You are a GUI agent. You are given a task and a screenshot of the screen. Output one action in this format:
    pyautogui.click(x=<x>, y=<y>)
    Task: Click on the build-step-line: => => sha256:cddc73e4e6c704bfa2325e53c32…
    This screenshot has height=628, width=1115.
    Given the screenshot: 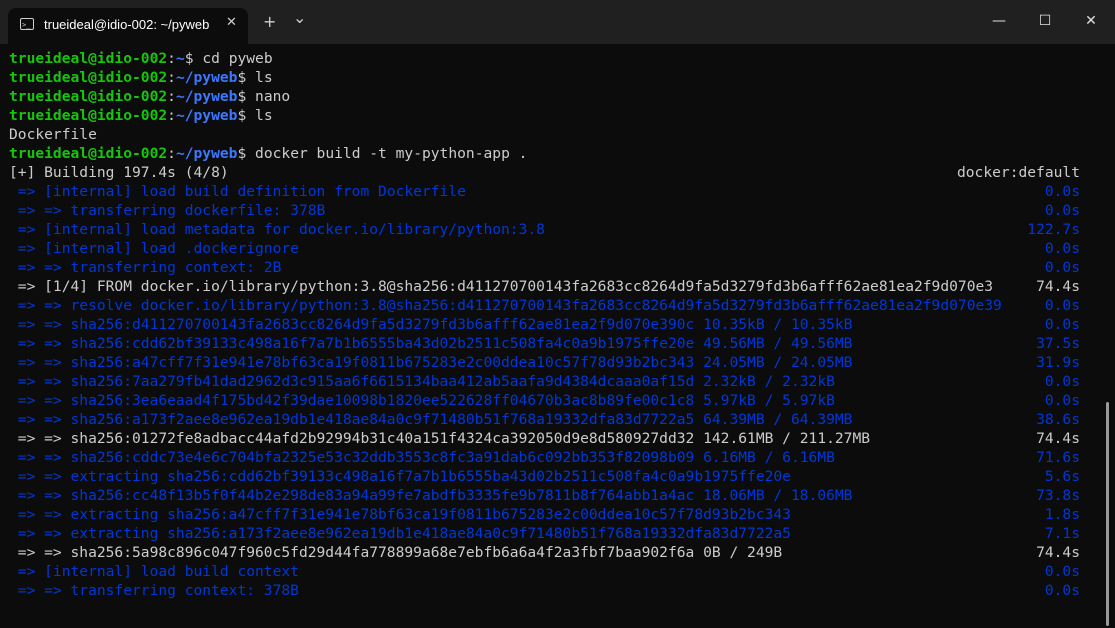 What is the action you would take?
    pyautogui.click(x=422, y=457)
    